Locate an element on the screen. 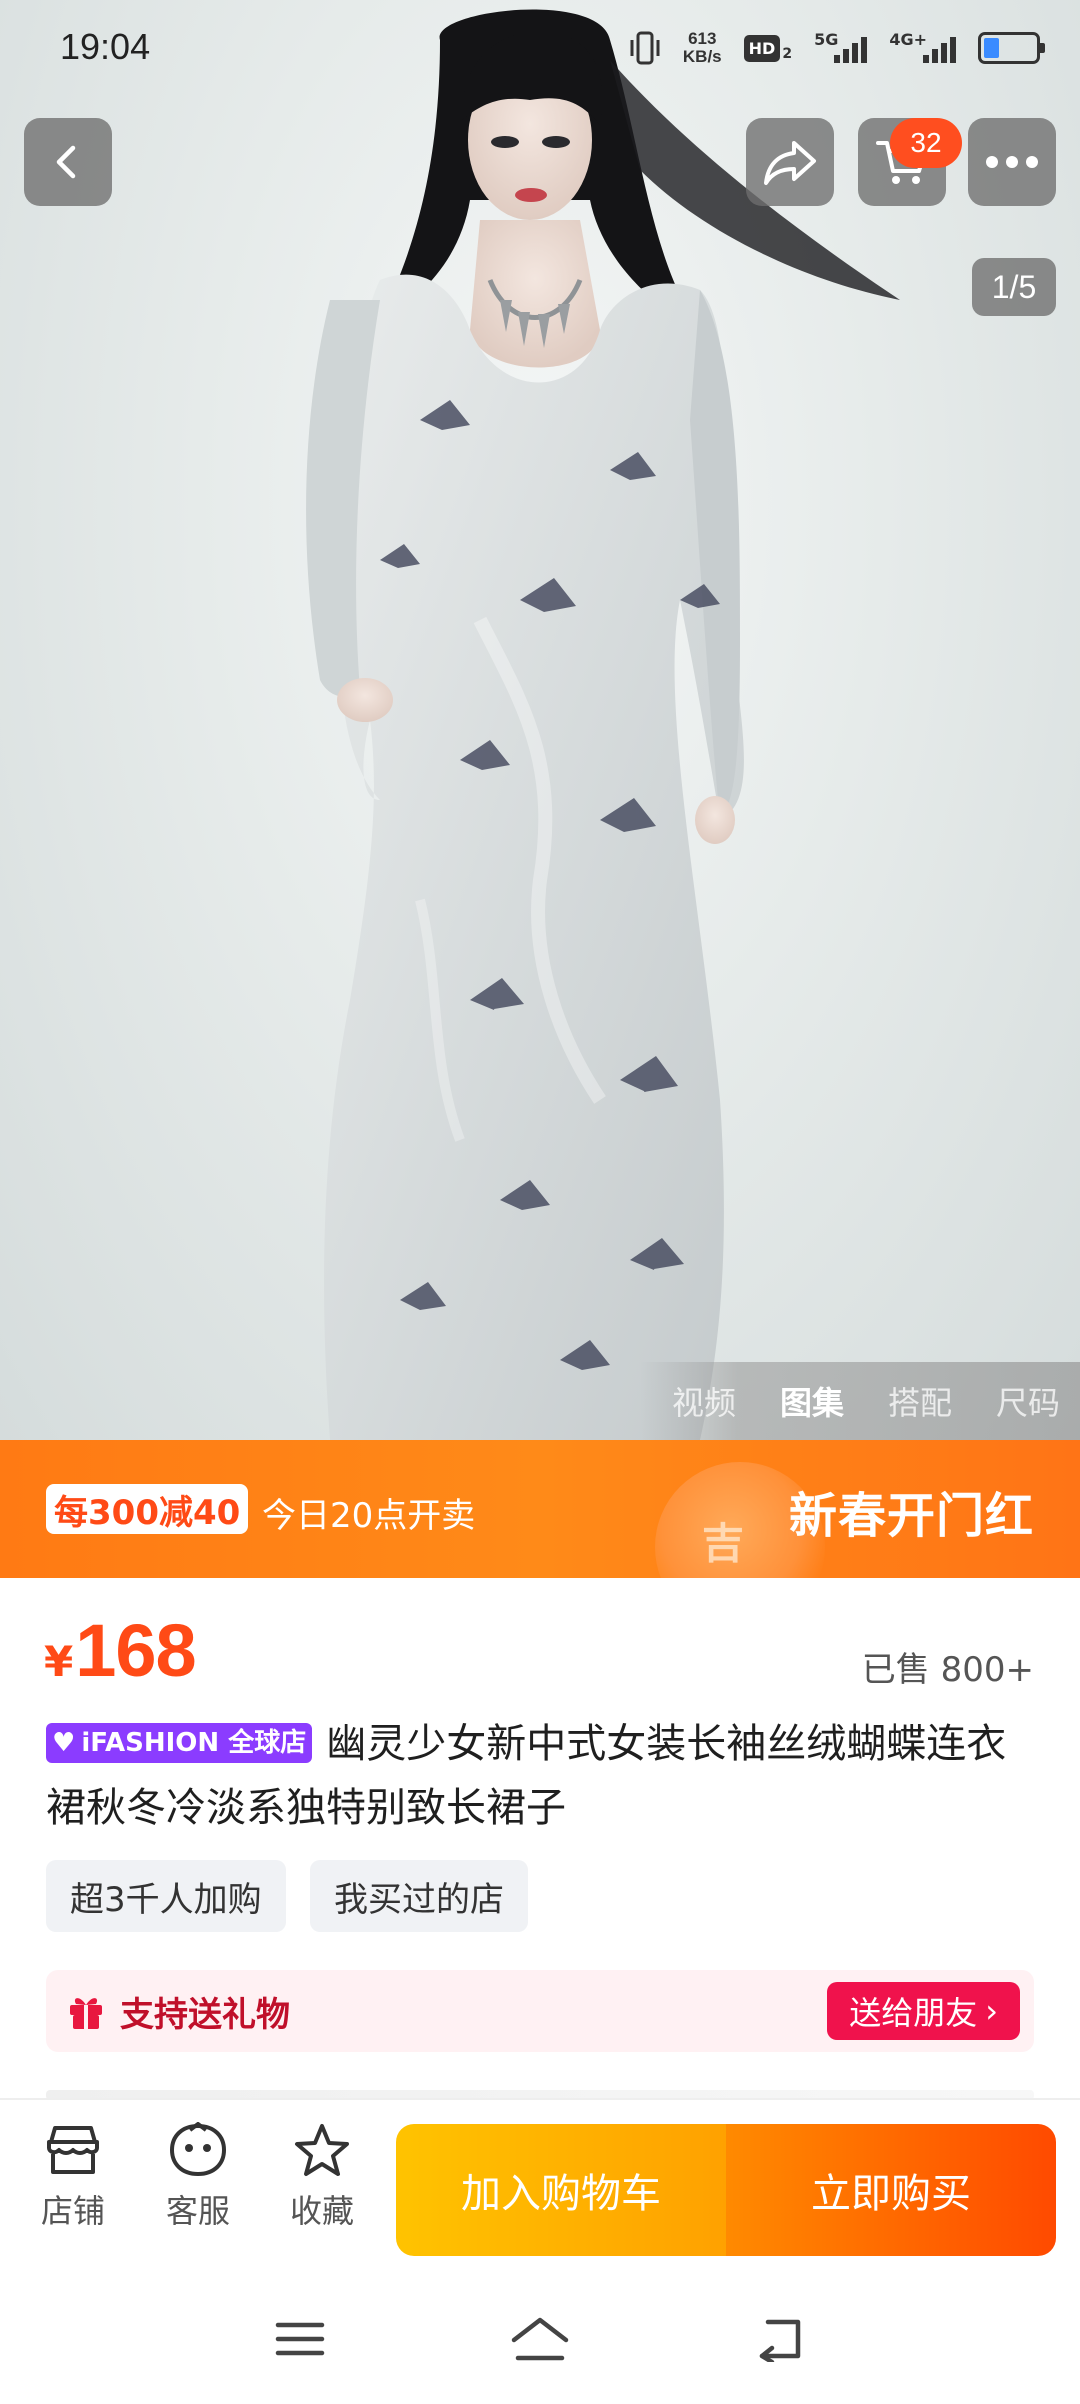  star-icon is located at coordinates (322, 2150).